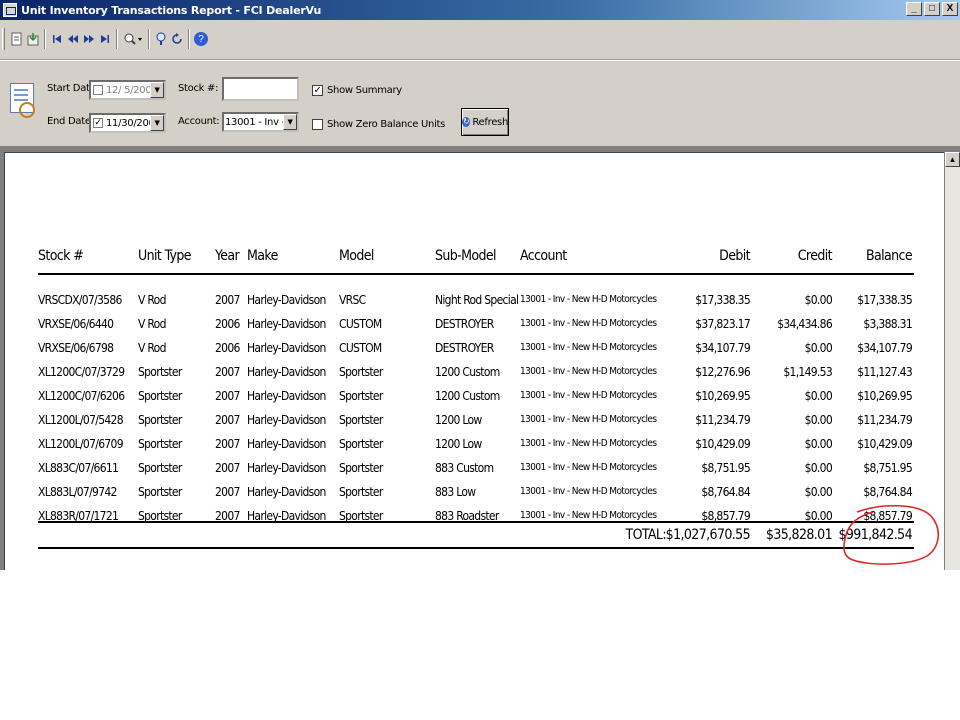 The height and width of the screenshot is (720, 960). What do you see at coordinates (466, 122) in the screenshot?
I see `refresh-icon: ↻` at bounding box center [466, 122].